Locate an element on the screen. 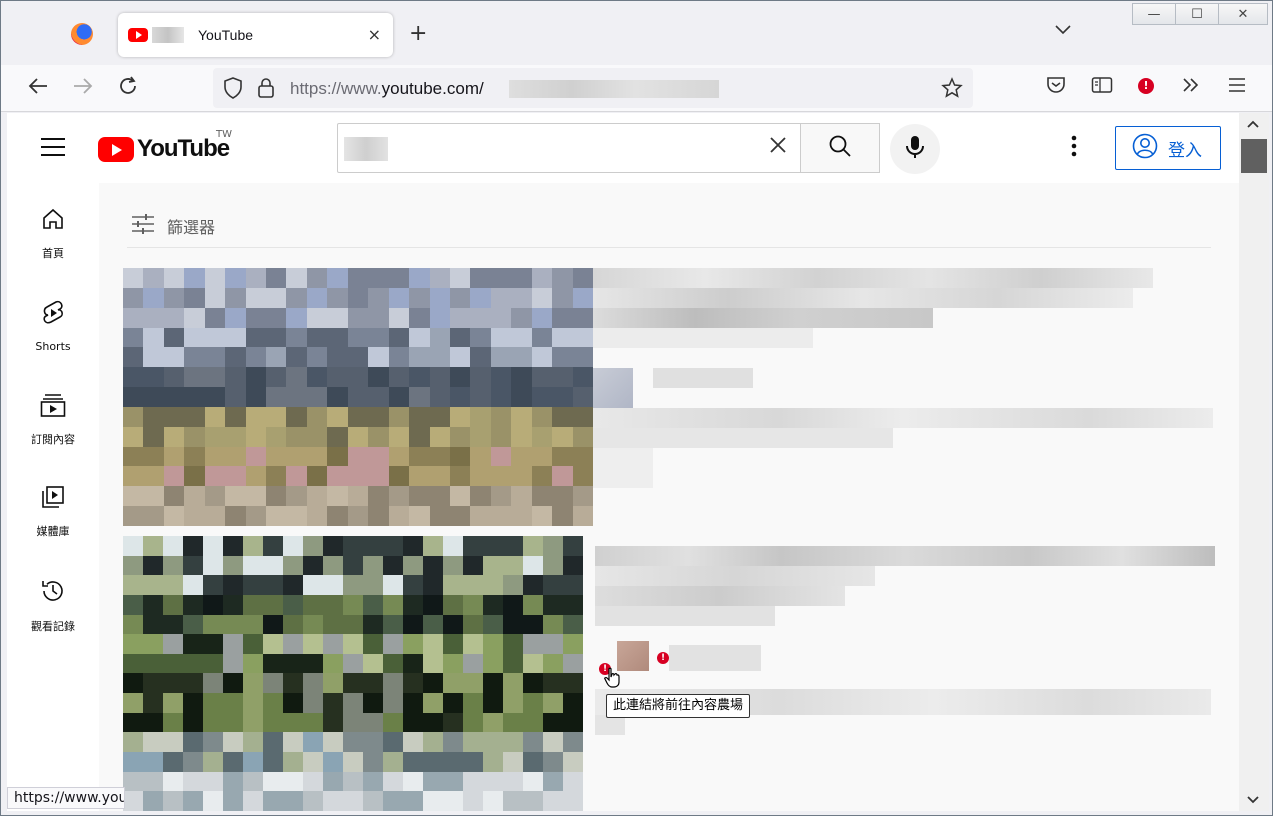 Image resolution: width=1273 pixels, height=816 pixels. account-circle-icon is located at coordinates (1145, 148).